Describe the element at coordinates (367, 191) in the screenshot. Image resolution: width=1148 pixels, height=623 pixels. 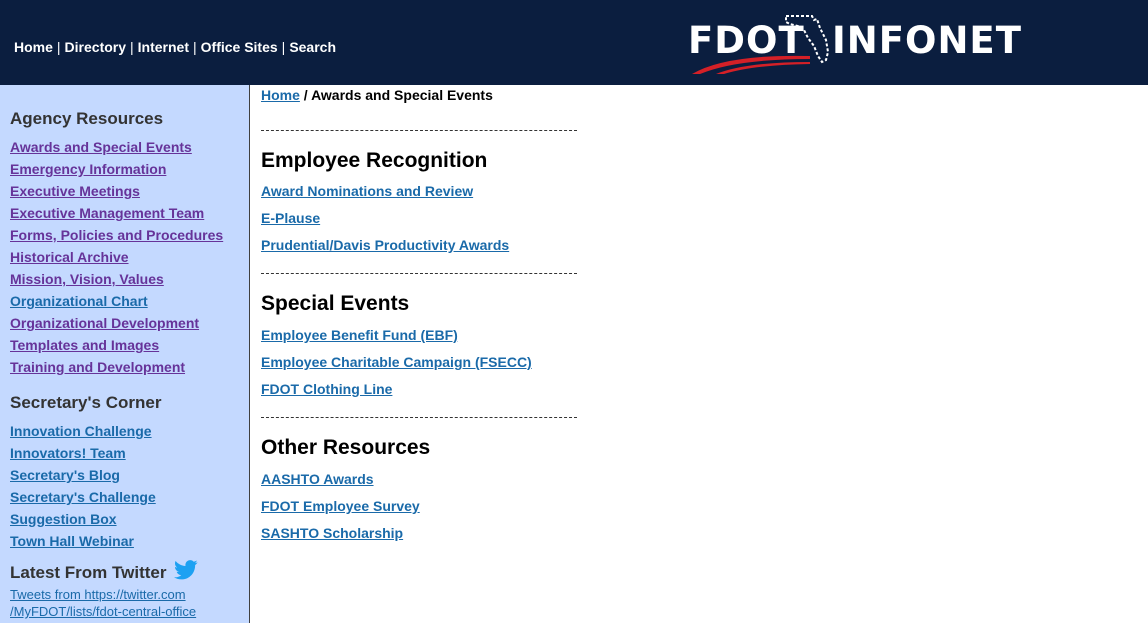
I see `award-nominations-link: Award Nominations and Review` at that location.